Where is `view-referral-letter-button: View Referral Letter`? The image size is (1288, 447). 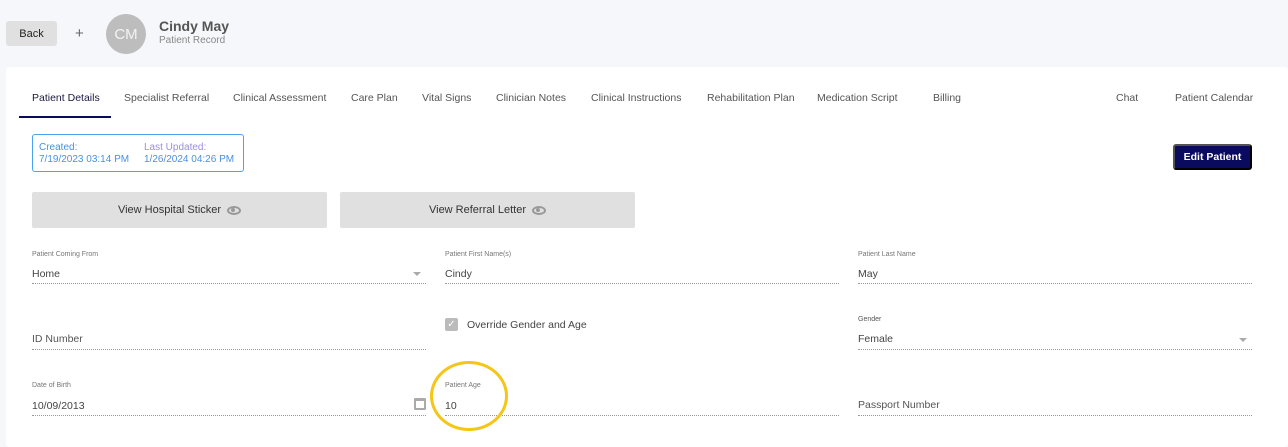 view-referral-letter-button: View Referral Letter is located at coordinates (487, 210).